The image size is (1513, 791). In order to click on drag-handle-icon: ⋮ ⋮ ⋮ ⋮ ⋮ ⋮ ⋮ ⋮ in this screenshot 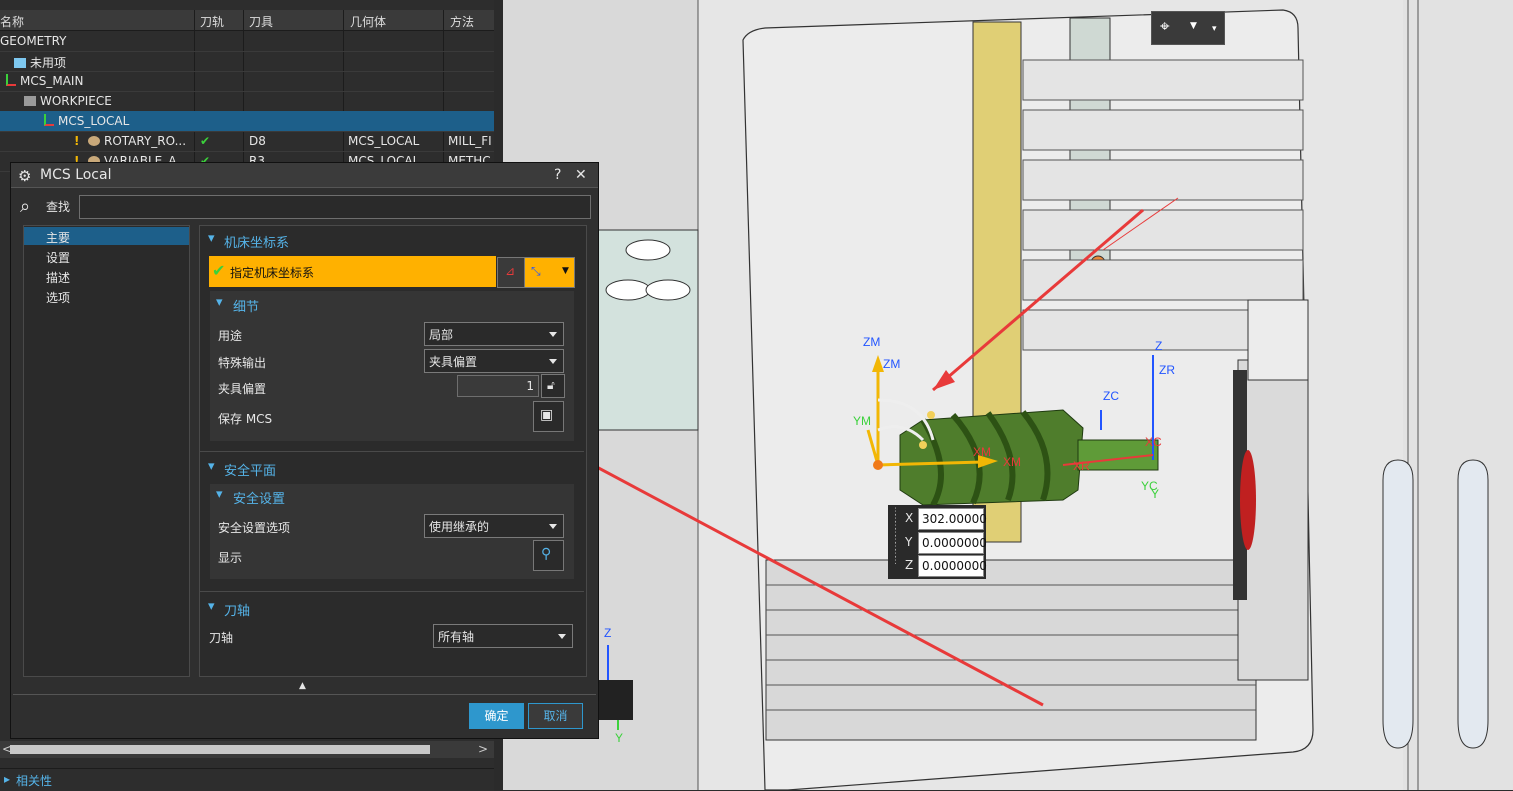, I will do `click(895, 537)`.